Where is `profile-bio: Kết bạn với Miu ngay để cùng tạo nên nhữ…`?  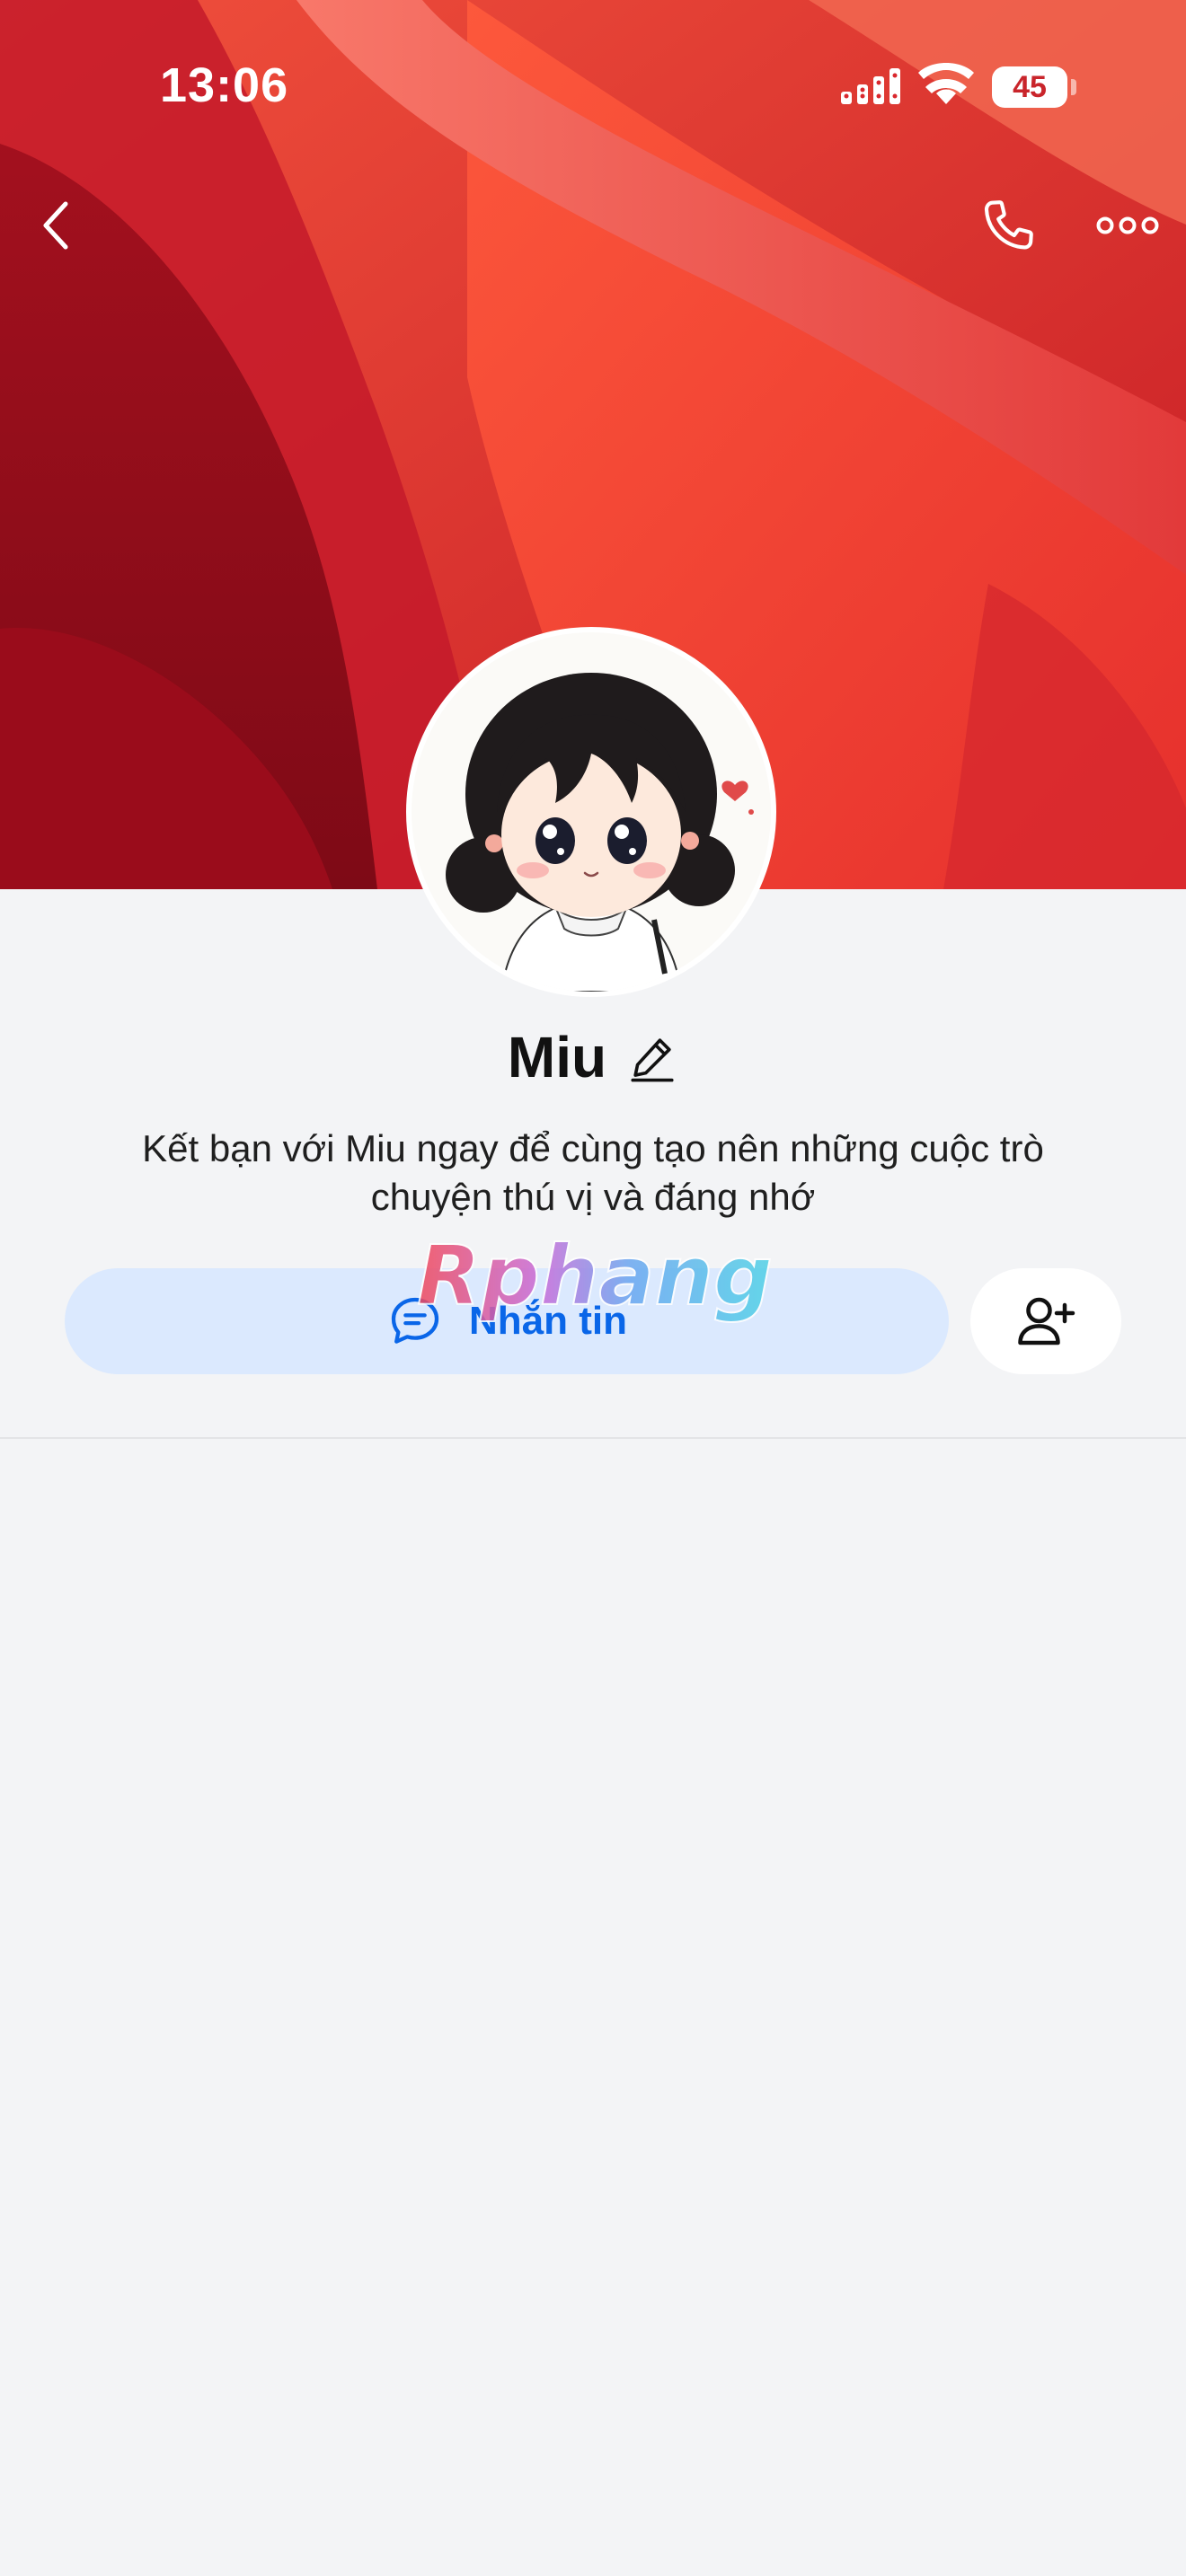 profile-bio: Kết bạn với Miu ngay để cùng tạo nên nhữ… is located at coordinates (593, 1172).